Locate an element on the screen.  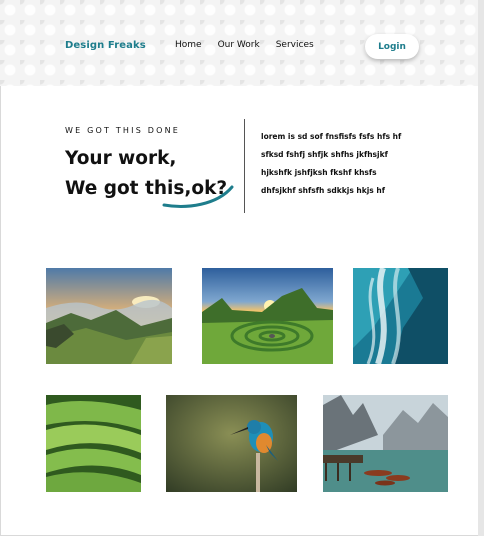
hero-body-line: lorem is sd sof fnsfisfs fsfs hfs hf is located at coordinates (331, 136).